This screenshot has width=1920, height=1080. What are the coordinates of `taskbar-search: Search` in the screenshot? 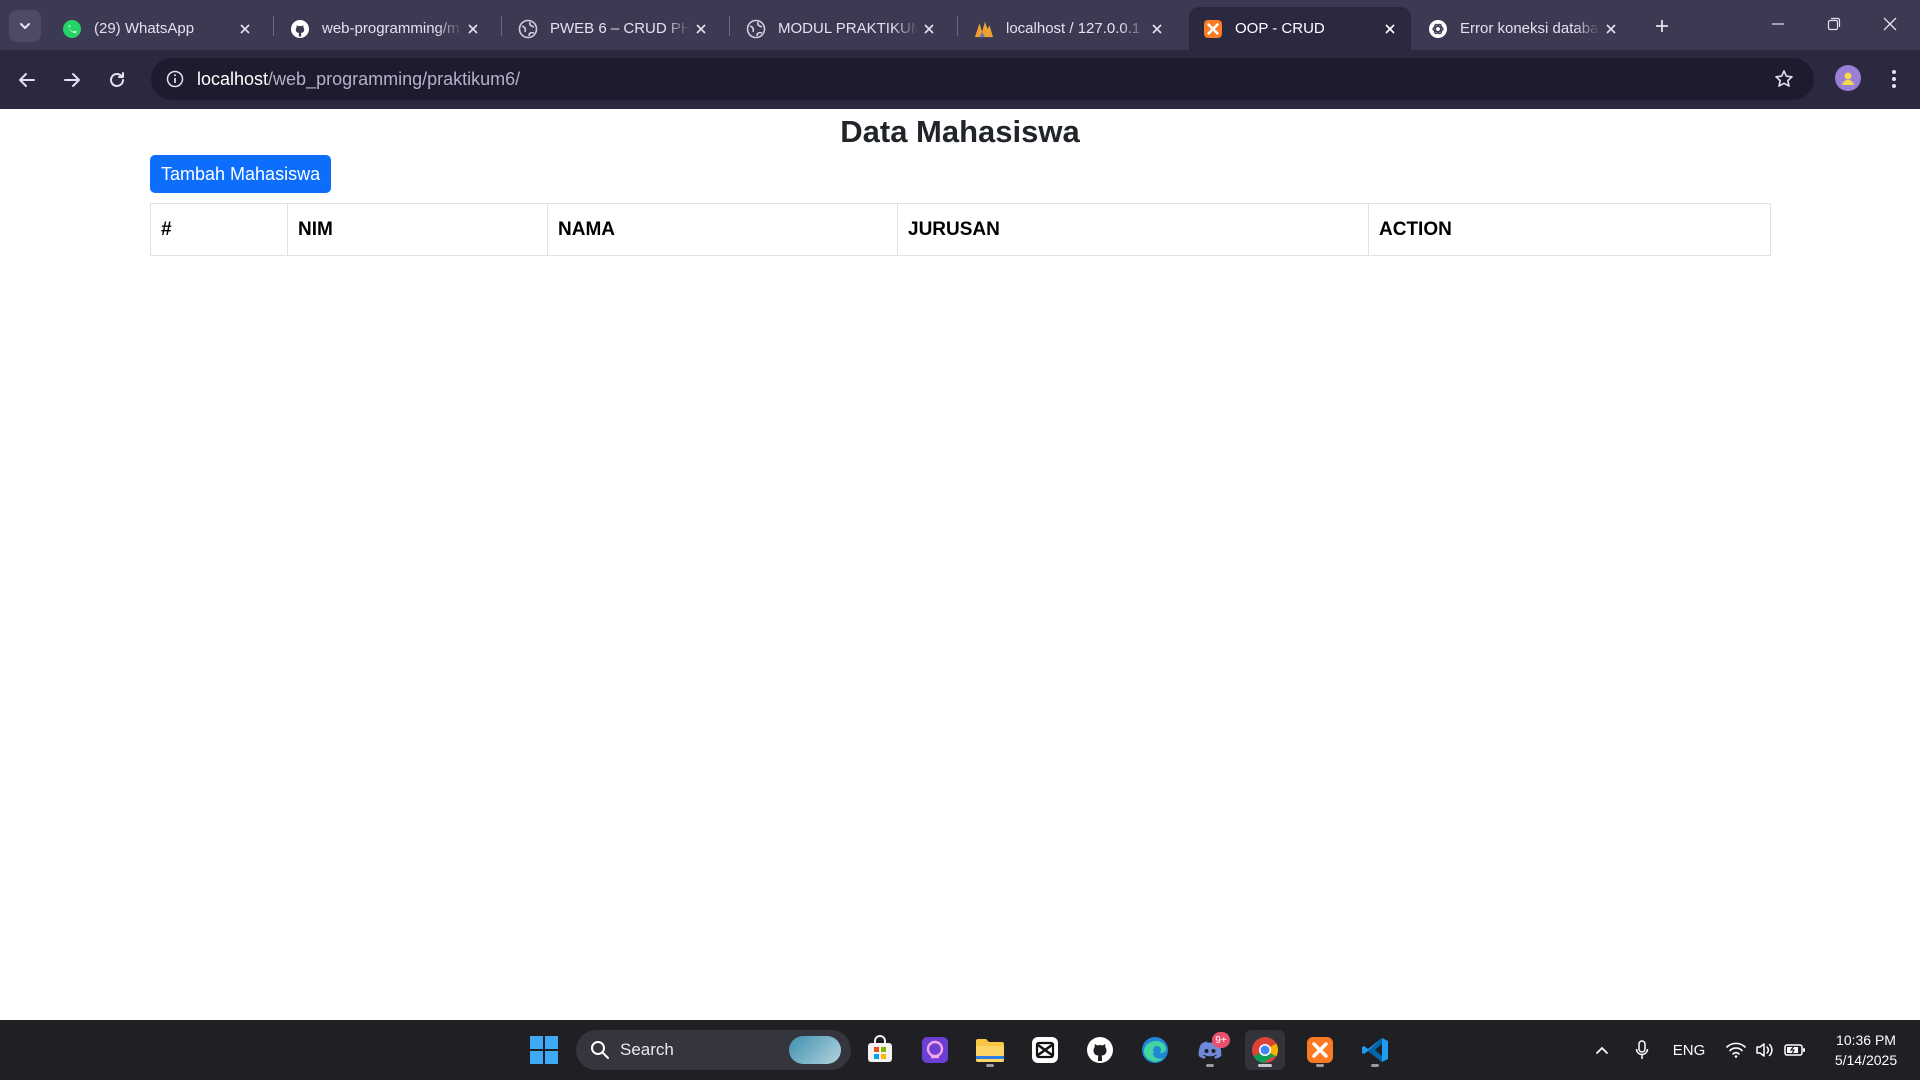 It's located at (713, 1050).